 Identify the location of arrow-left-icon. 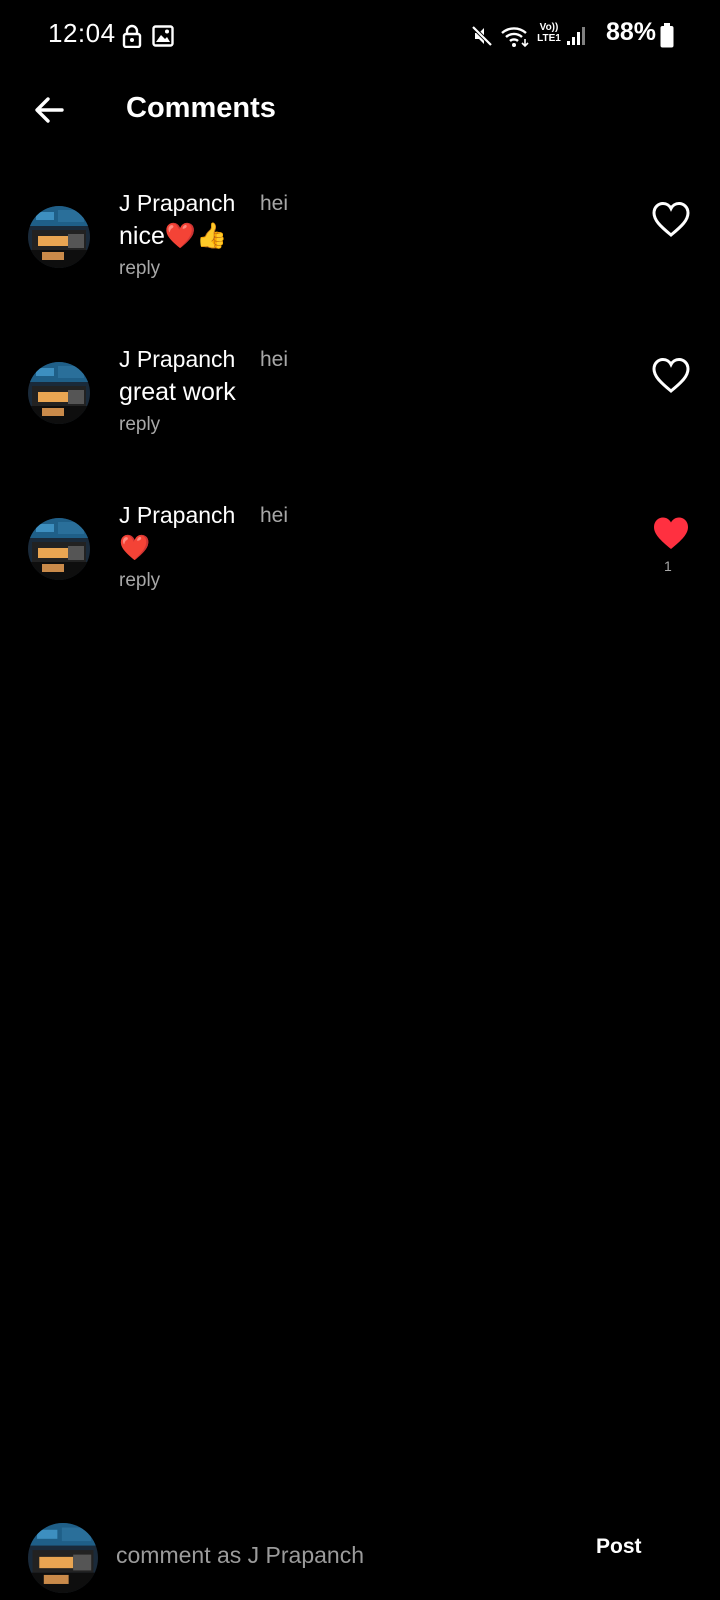
(50, 110).